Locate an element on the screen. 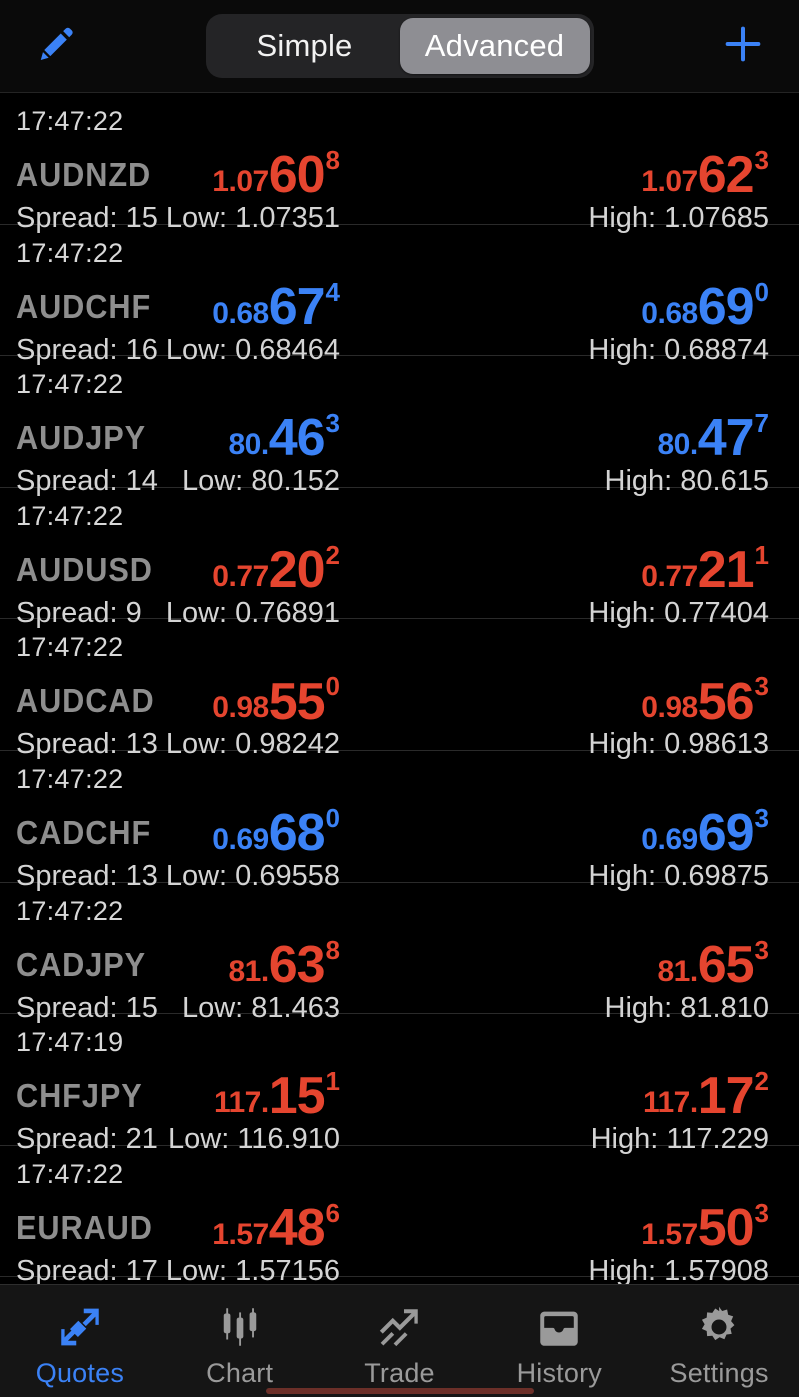  tab-label-trade: Trade is located at coordinates (399, 1372).